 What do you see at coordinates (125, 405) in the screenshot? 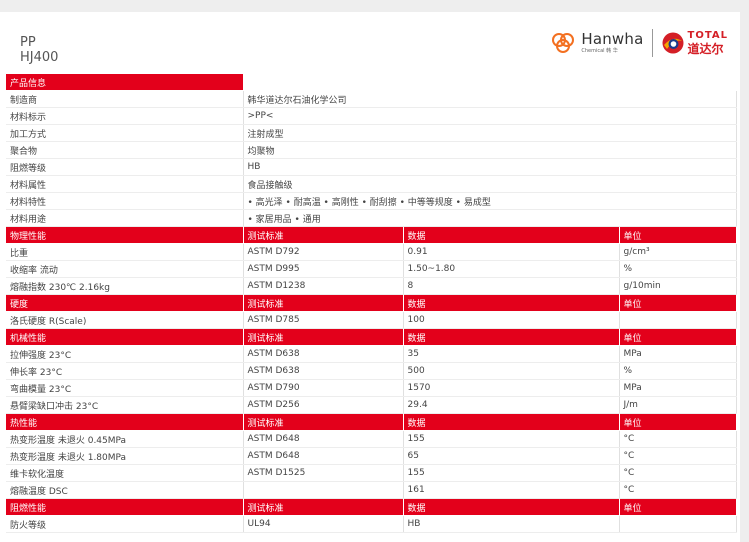
I see `property-cell: 悬臂梁缺口冲击 23°C` at bounding box center [125, 405].